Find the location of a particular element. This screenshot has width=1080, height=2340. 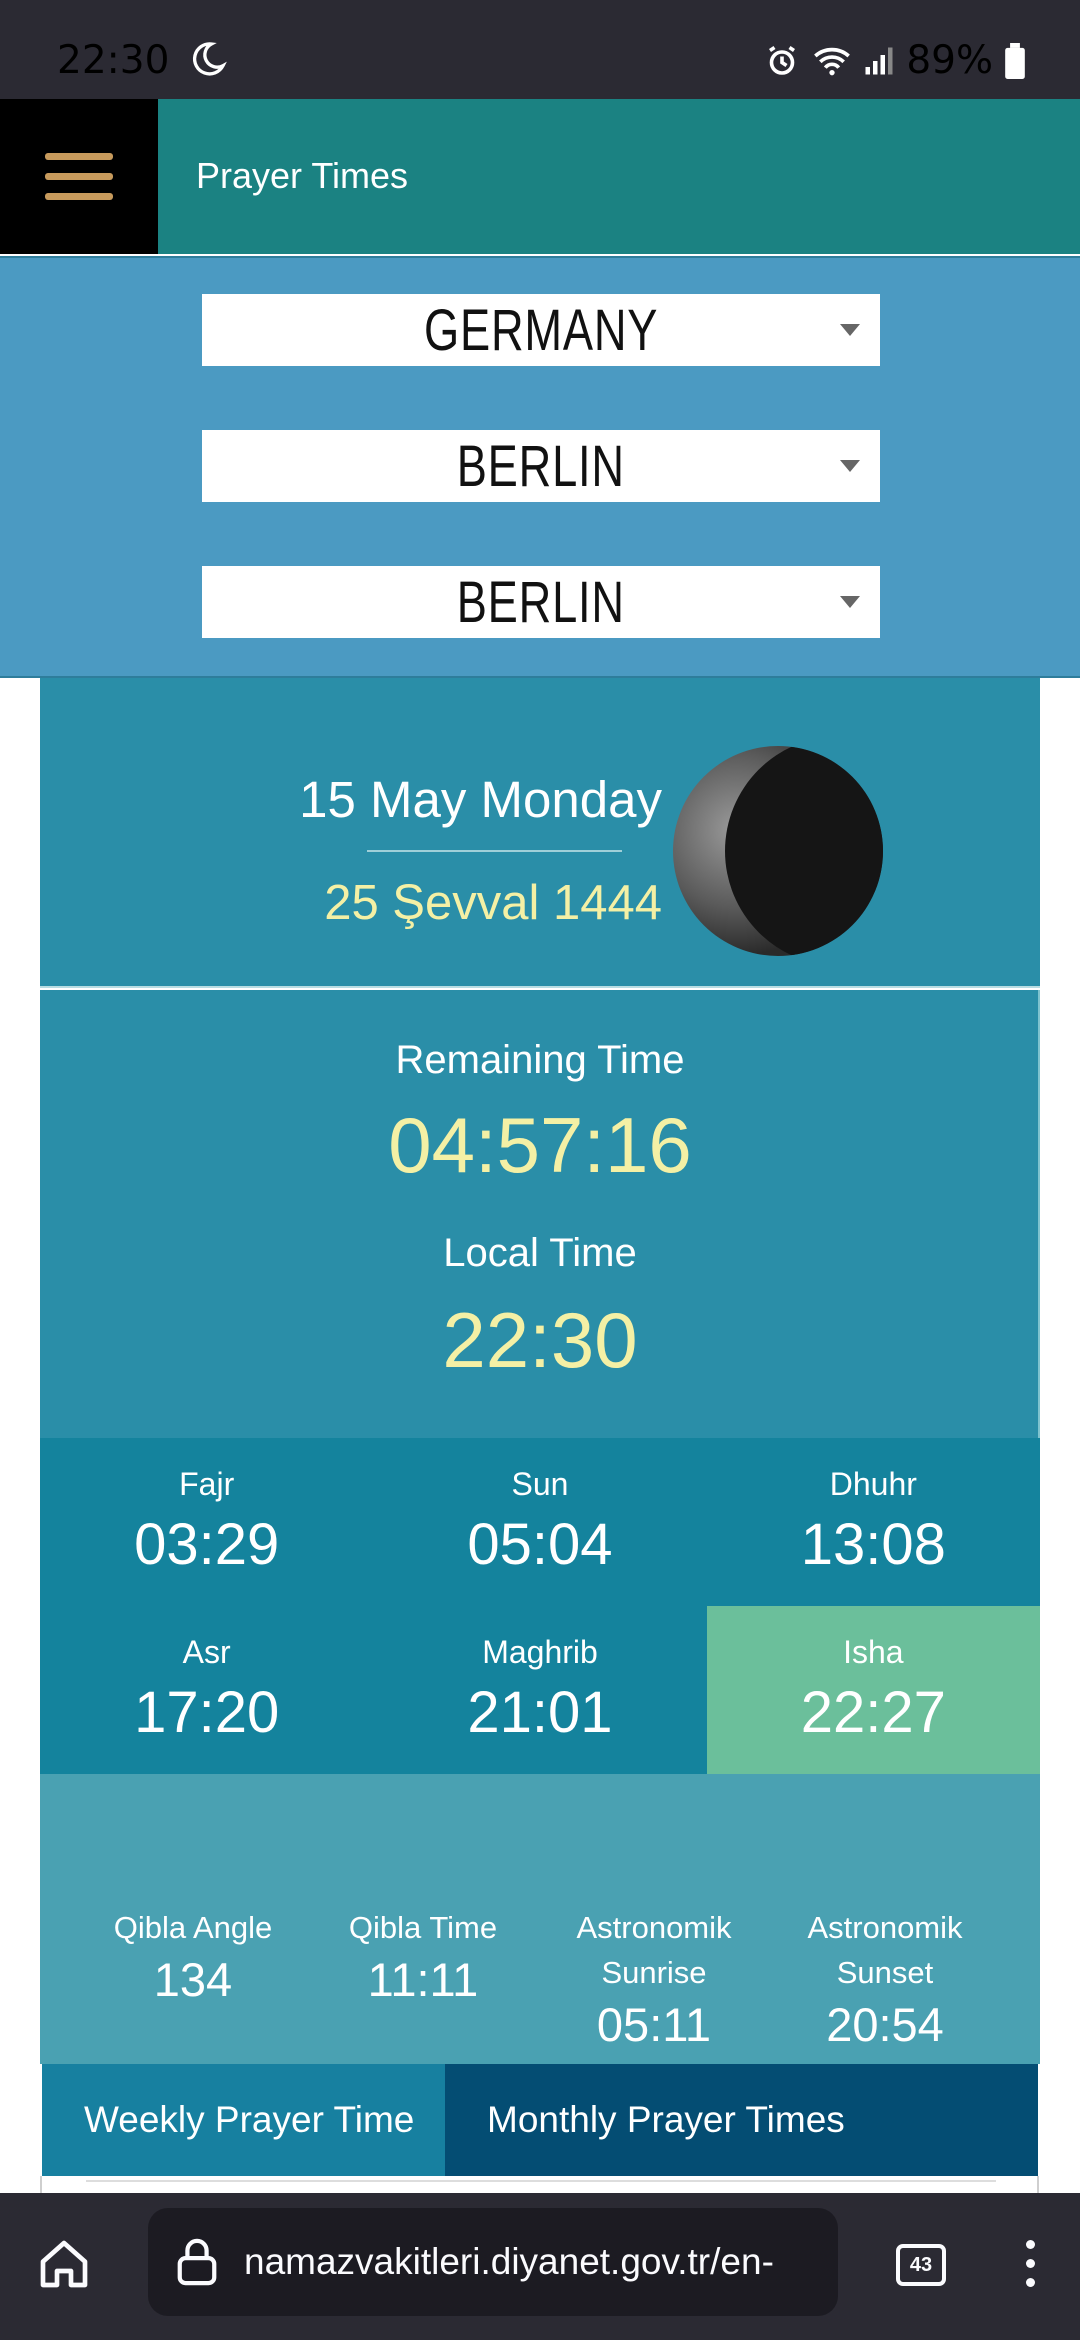

city-select: BERLIN is located at coordinates (541, 466).